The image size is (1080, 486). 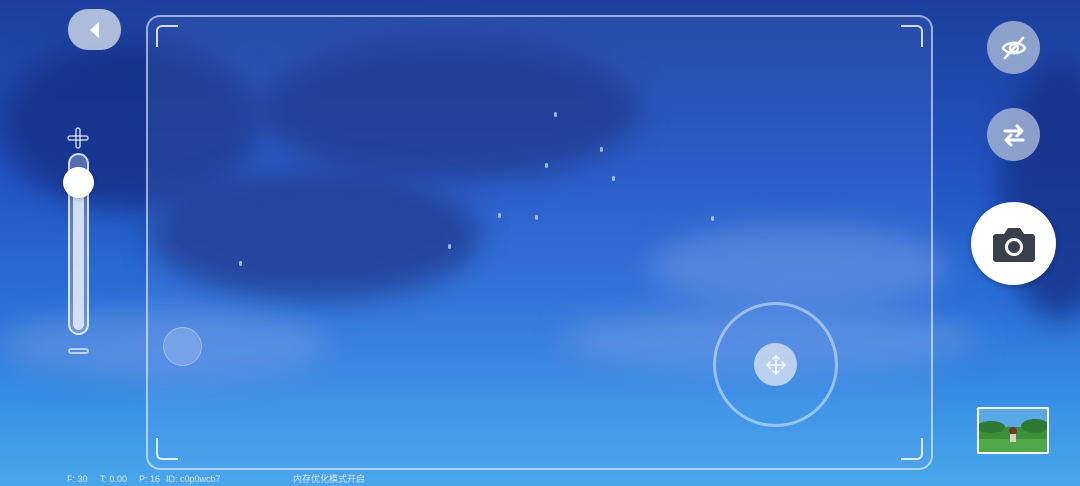 I want to click on zoom-in-plus-icon, so click(x=78, y=138).